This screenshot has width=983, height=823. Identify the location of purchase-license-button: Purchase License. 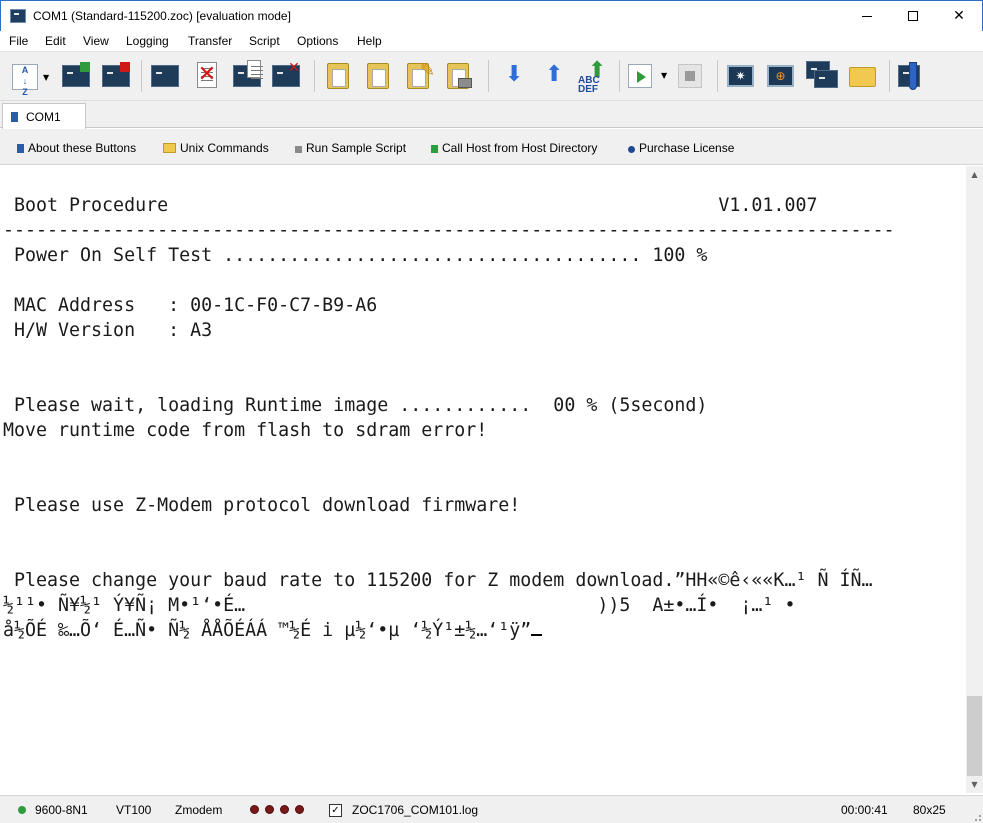
(681, 148).